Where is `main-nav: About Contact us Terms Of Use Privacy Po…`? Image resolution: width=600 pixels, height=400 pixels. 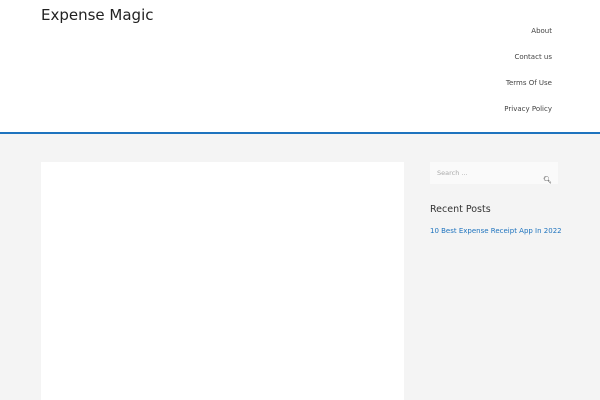 main-nav: About Contact us Terms Of Use Privacy Po… is located at coordinates (528, 61).